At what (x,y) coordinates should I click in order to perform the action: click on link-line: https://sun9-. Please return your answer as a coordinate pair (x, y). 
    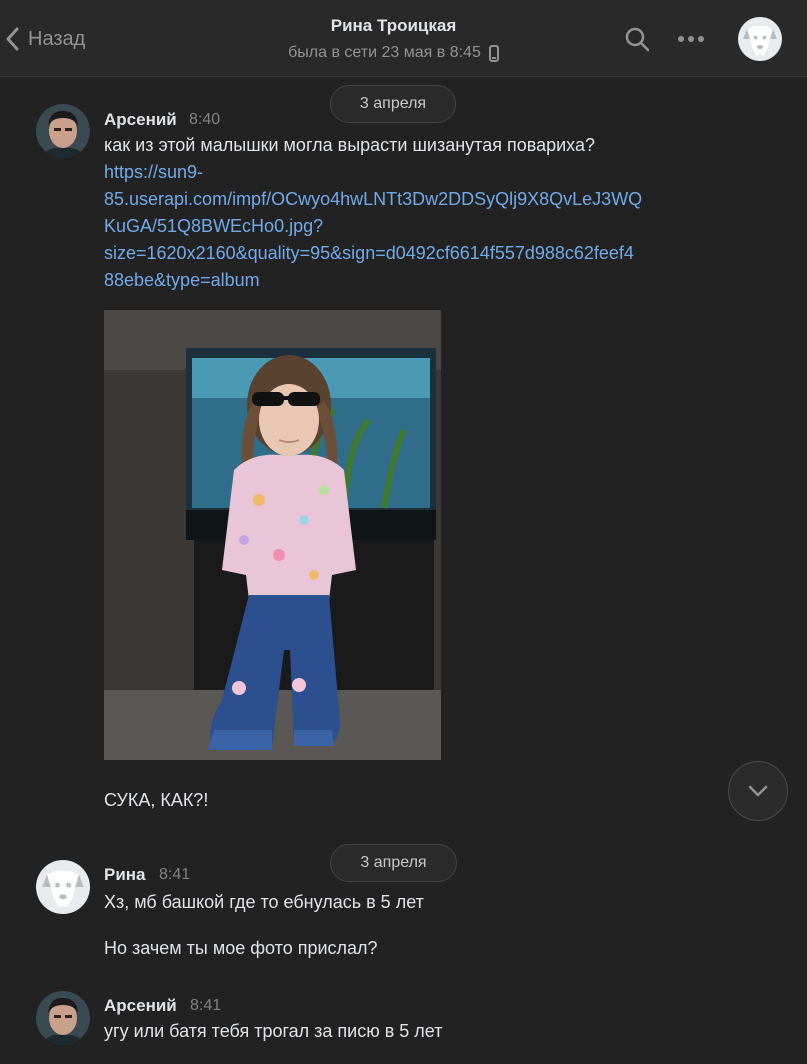
    Looking at the image, I should click on (373, 172).